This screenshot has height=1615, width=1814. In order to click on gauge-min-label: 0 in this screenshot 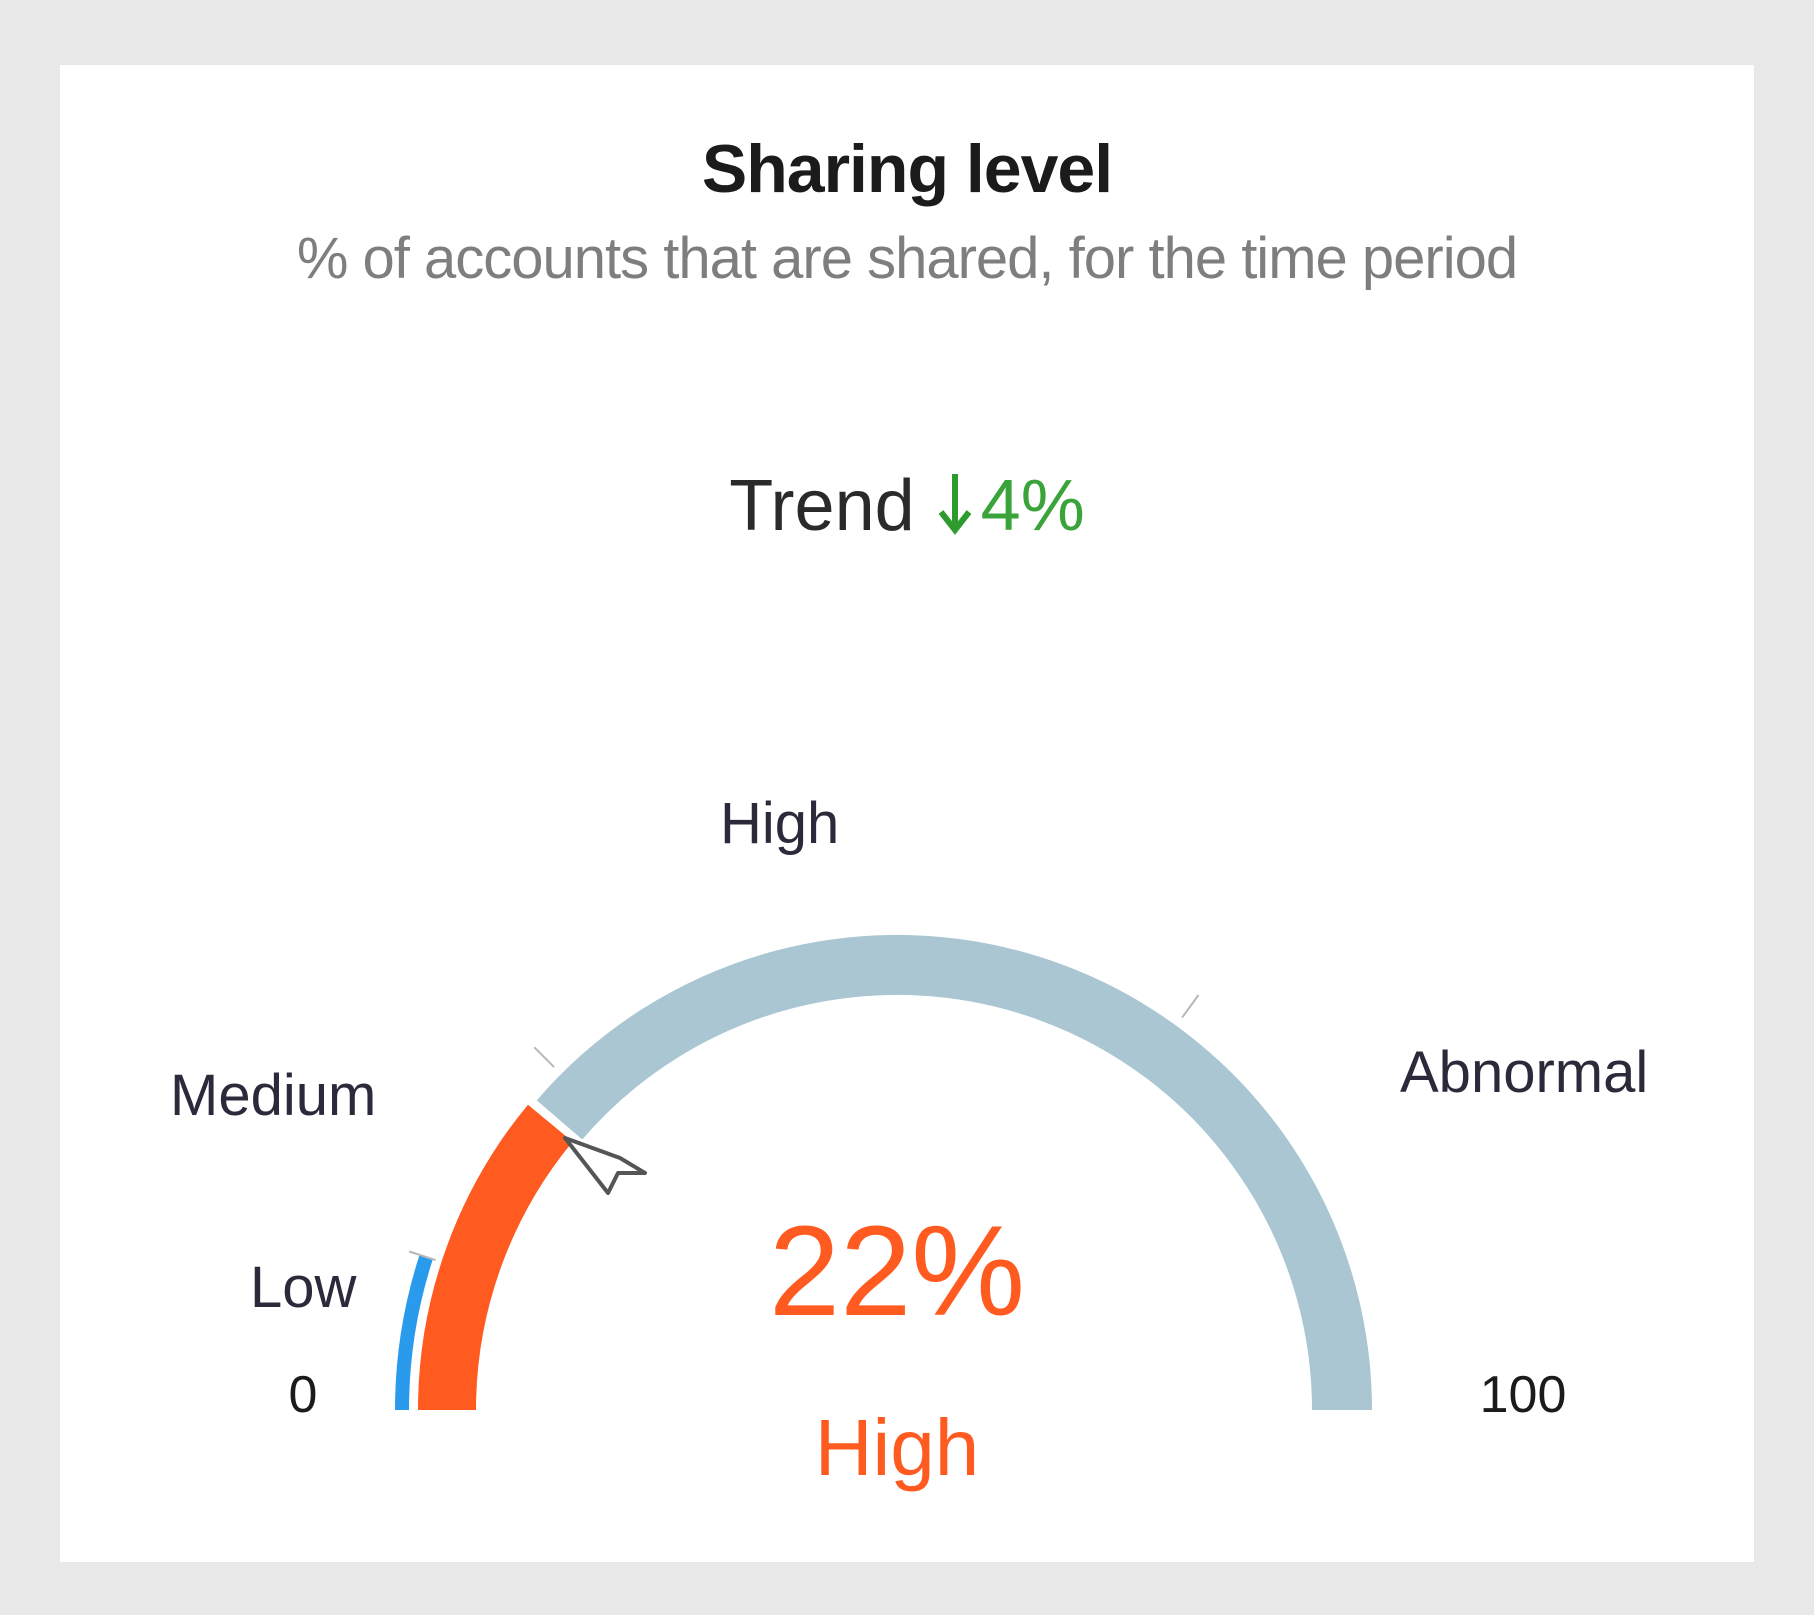, I will do `click(303, 1395)`.